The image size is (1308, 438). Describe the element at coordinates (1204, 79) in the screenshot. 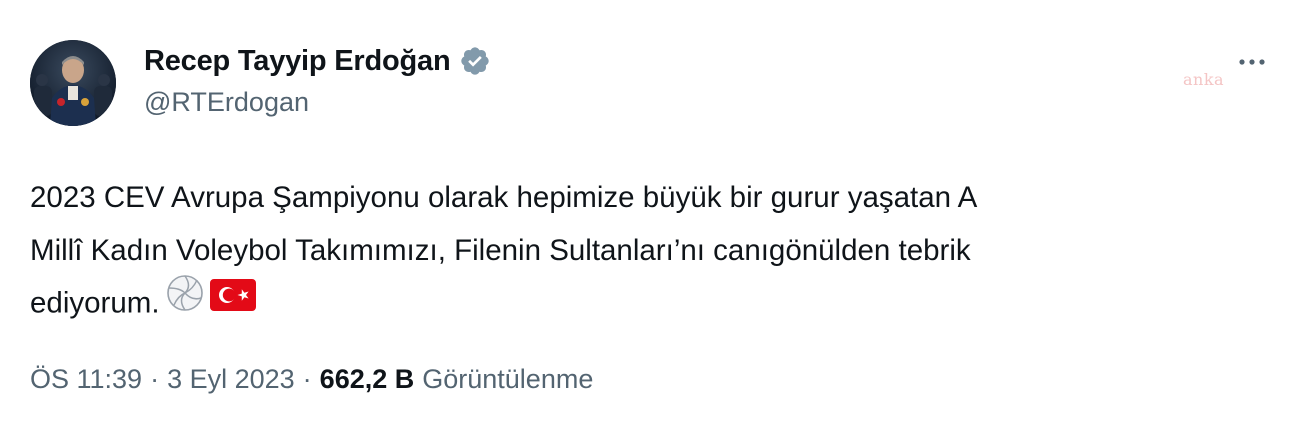

I see `watermark: anka` at that location.